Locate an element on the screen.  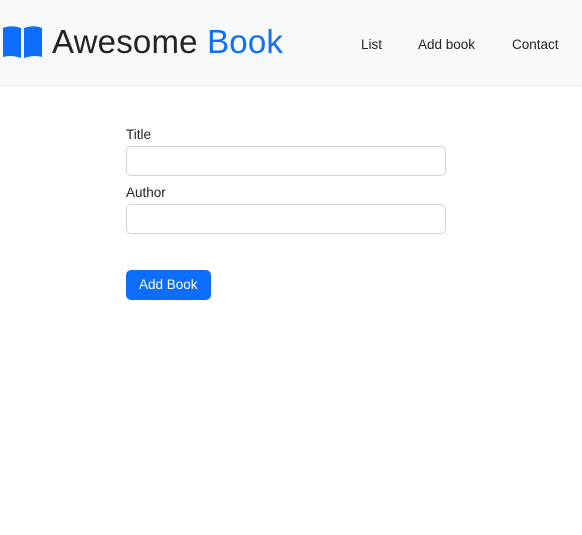
nav-link-contact: Contact is located at coordinates (535, 44).